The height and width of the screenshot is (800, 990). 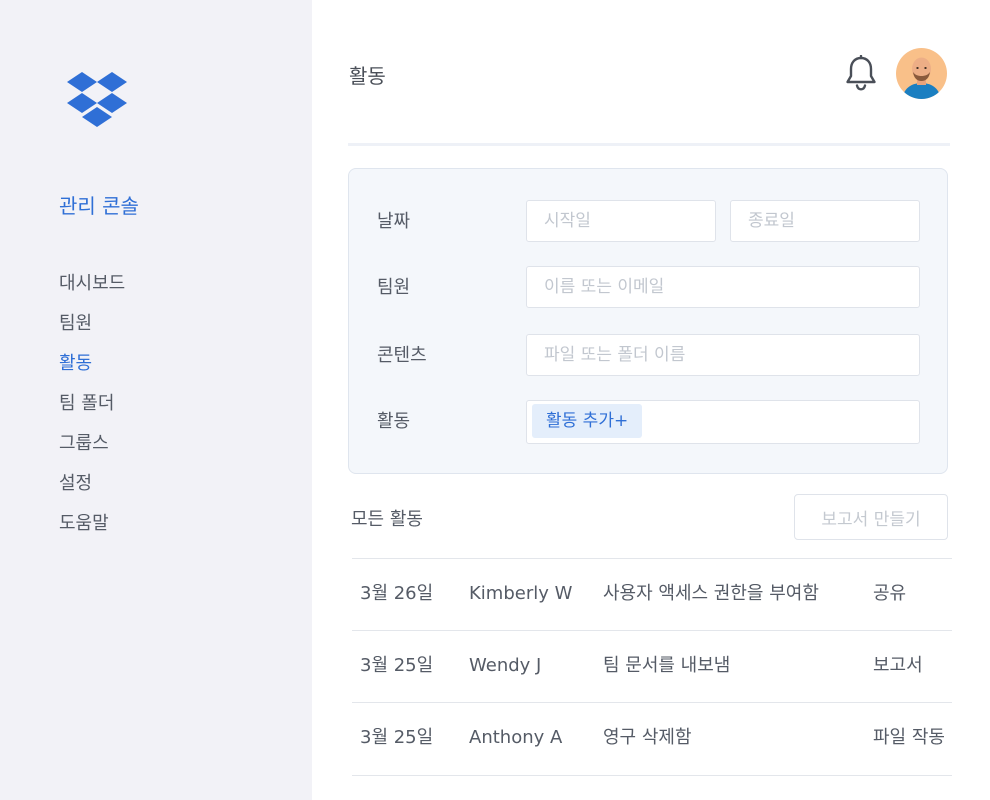 I want to click on page-title: 활동, so click(x=367, y=76).